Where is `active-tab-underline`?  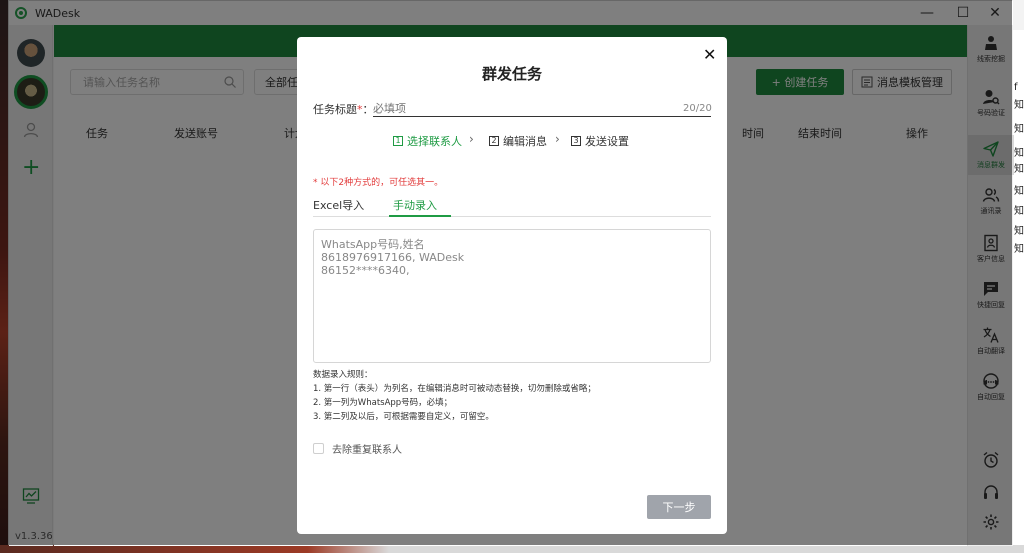 active-tab-underline is located at coordinates (420, 216).